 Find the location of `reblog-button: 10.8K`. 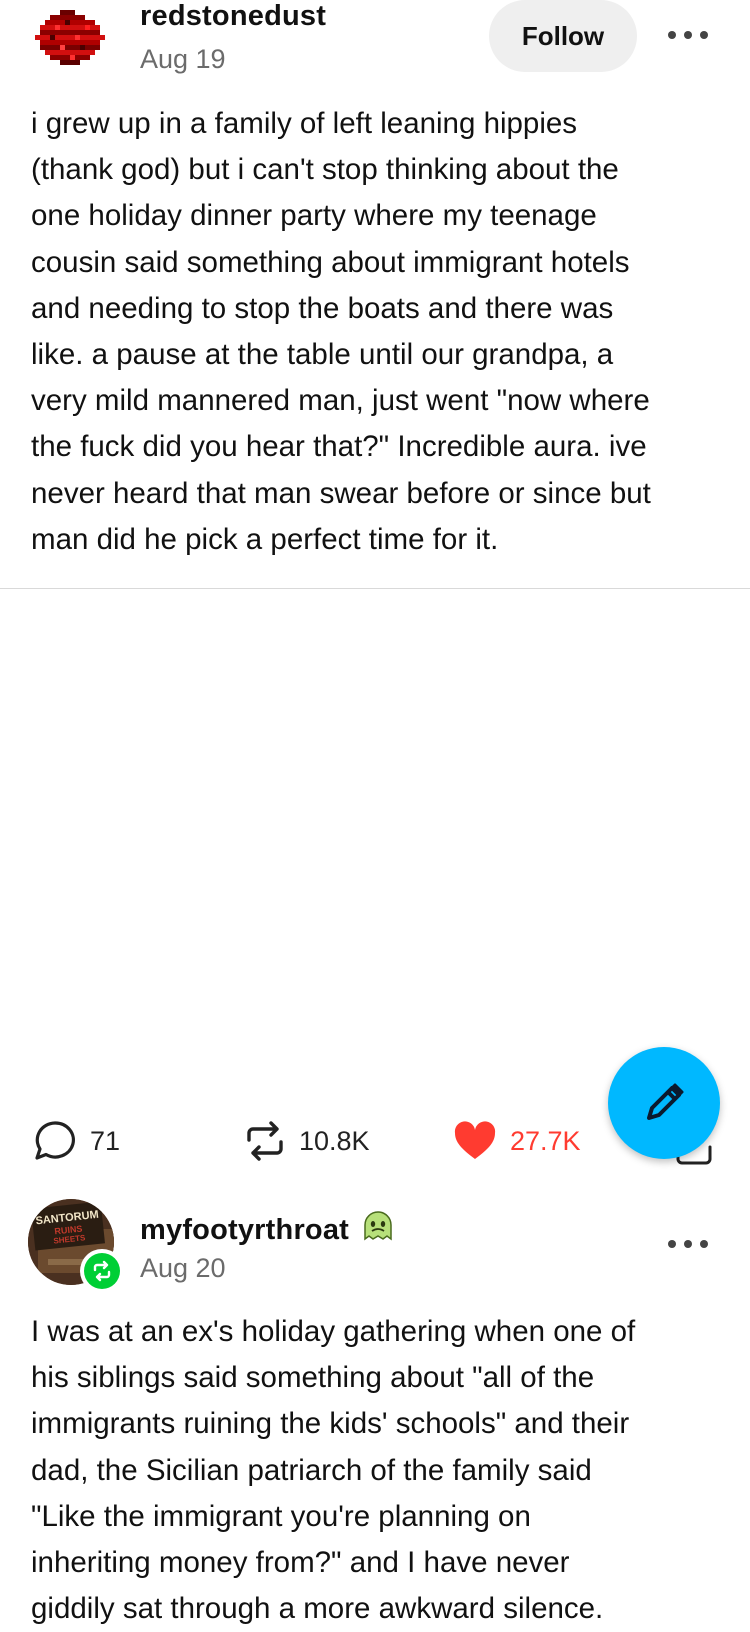

reblog-button: 10.8K is located at coordinates (306, 1141).